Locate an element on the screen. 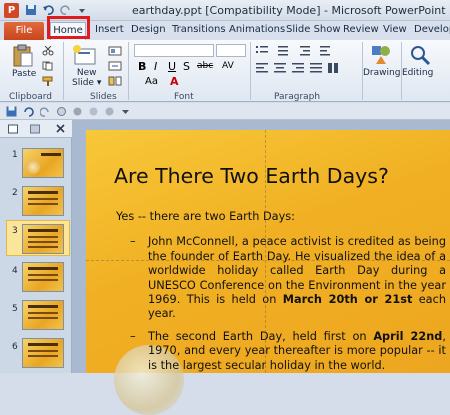 This screenshot has height=415, width=450. slide-thumbnail-panel: 1 2 3 4 5 6 is located at coordinates (36, 246).